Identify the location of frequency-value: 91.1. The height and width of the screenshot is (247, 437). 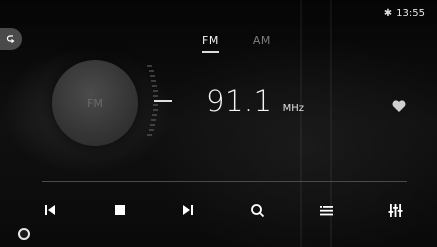
(239, 101).